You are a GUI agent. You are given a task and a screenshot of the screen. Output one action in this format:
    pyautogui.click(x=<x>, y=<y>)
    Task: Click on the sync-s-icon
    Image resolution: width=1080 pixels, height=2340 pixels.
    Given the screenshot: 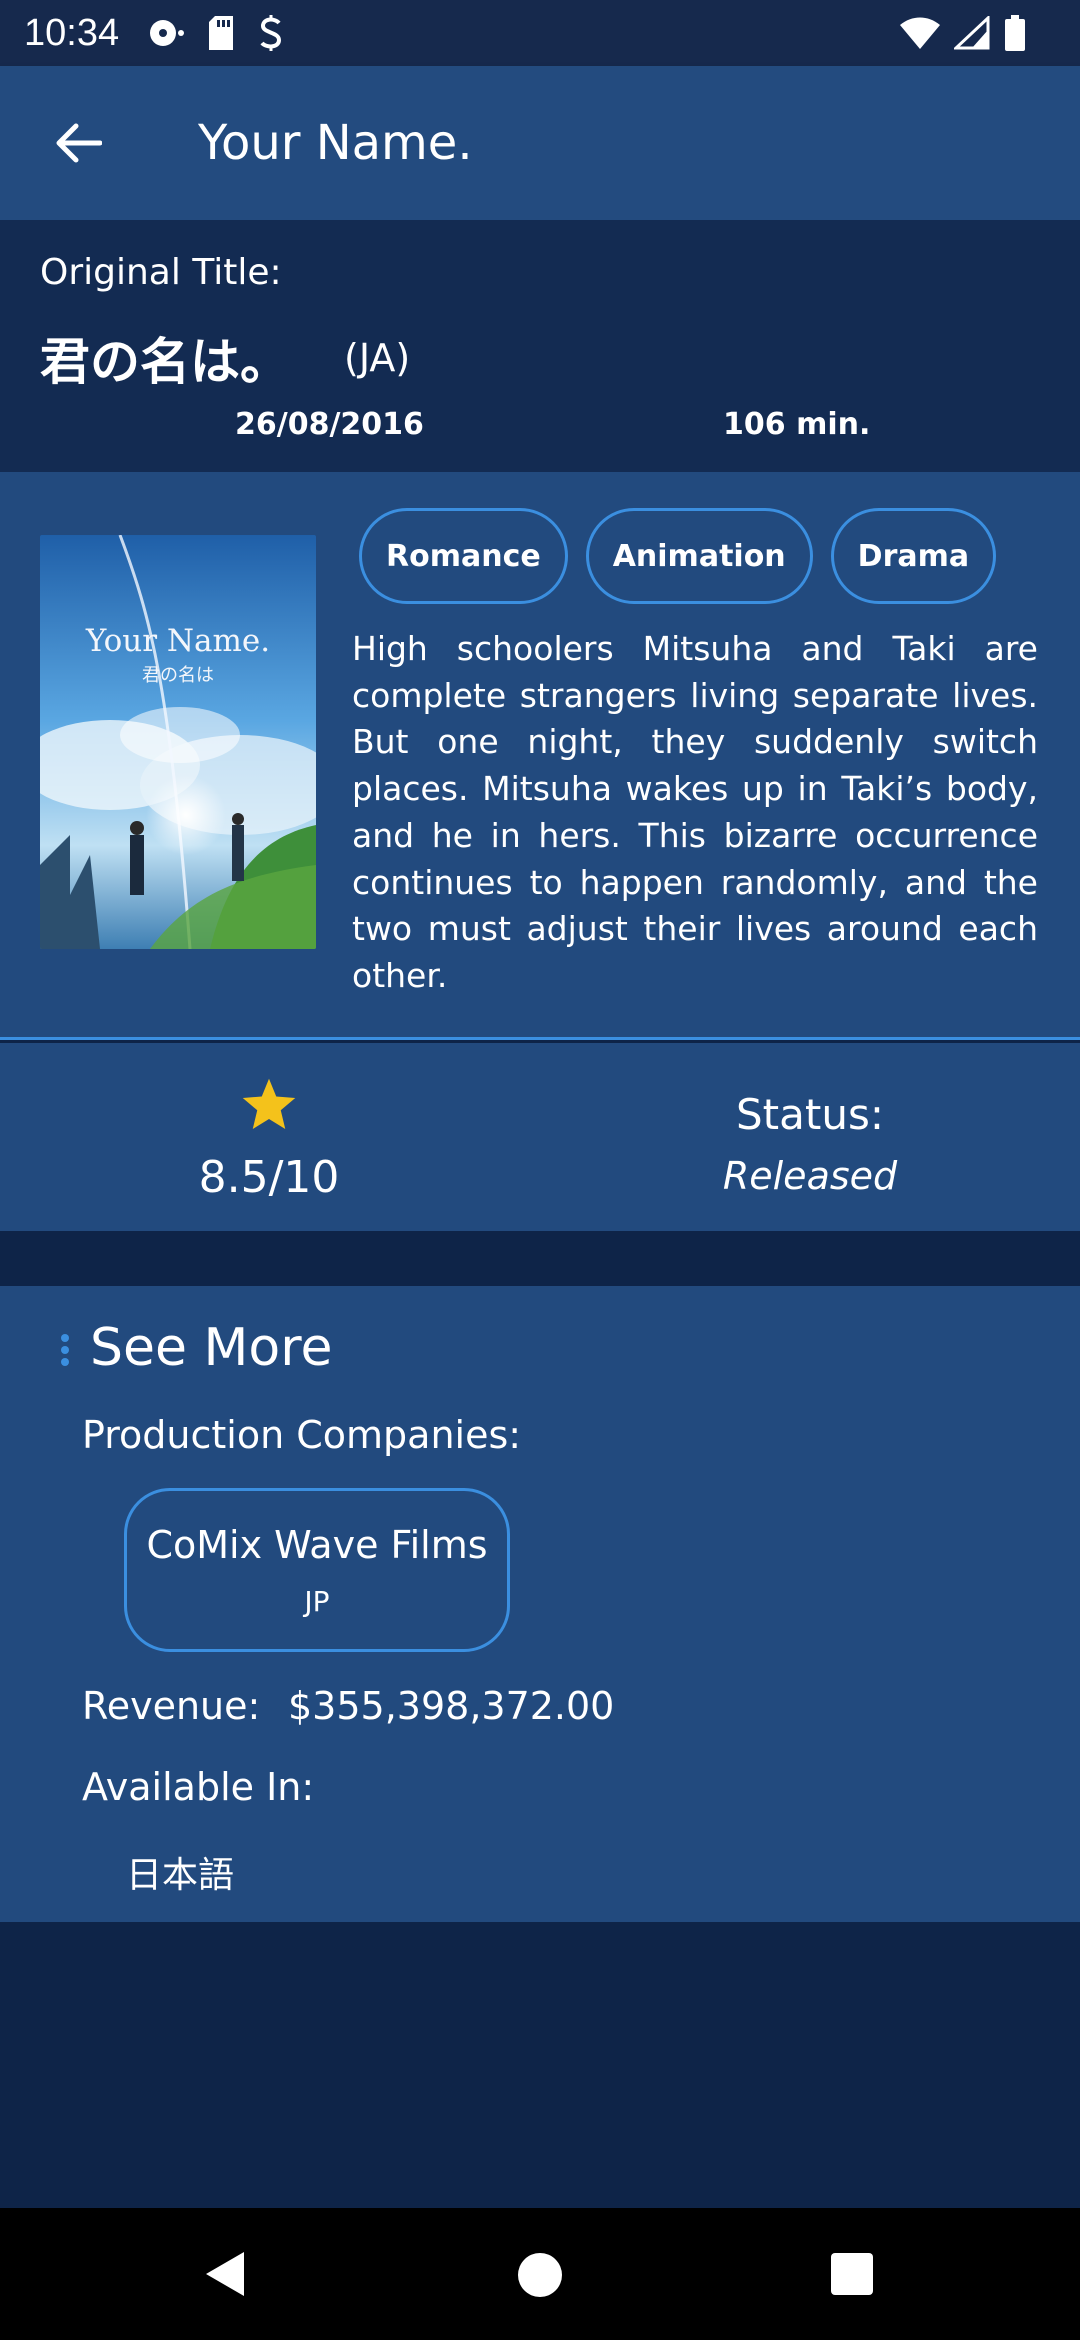 What is the action you would take?
    pyautogui.click(x=271, y=33)
    